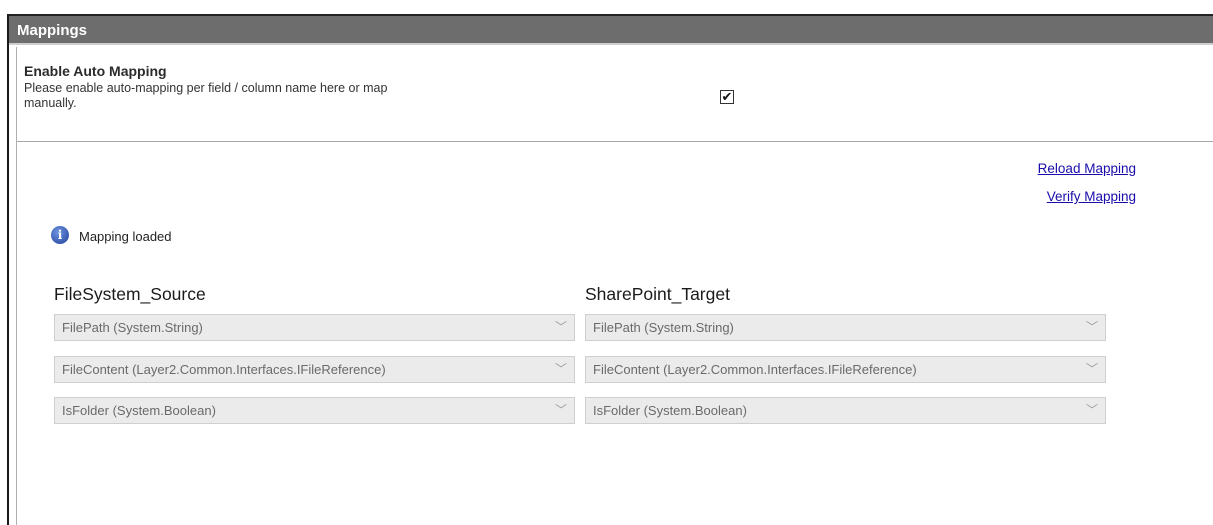 The height and width of the screenshot is (525, 1213). What do you see at coordinates (1091, 196) in the screenshot?
I see `verify-mapping-link: Verify Mapping` at bounding box center [1091, 196].